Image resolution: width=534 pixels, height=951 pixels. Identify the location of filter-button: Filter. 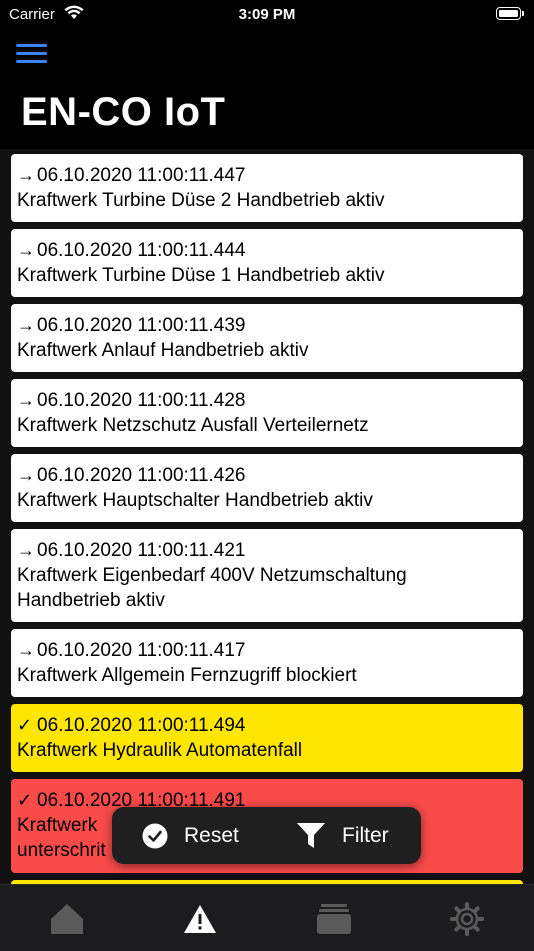
(342, 835).